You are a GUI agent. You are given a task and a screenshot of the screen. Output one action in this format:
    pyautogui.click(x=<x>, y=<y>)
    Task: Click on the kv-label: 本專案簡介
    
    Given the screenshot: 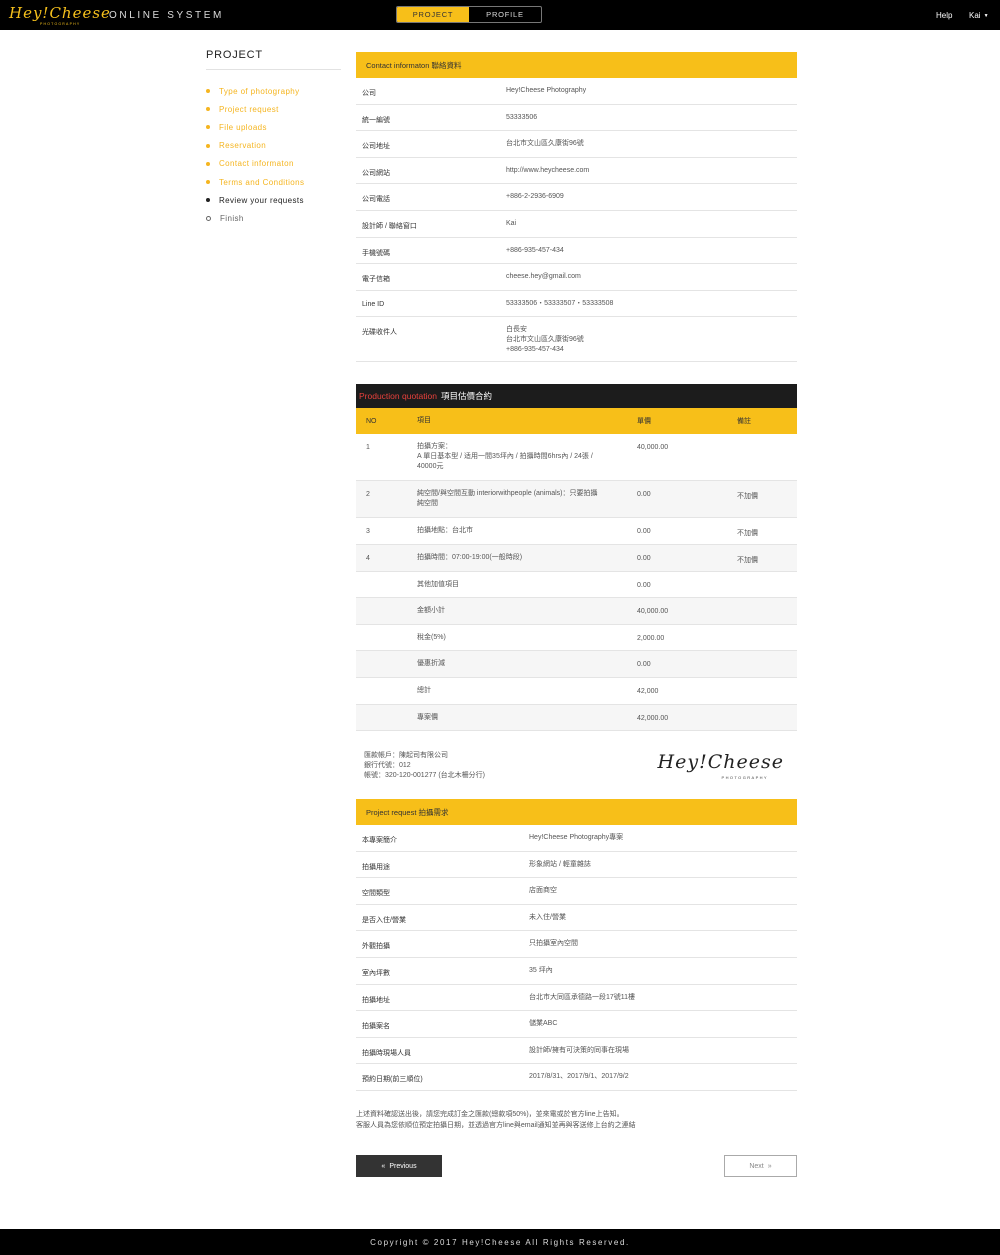 What is the action you would take?
    pyautogui.click(x=379, y=841)
    